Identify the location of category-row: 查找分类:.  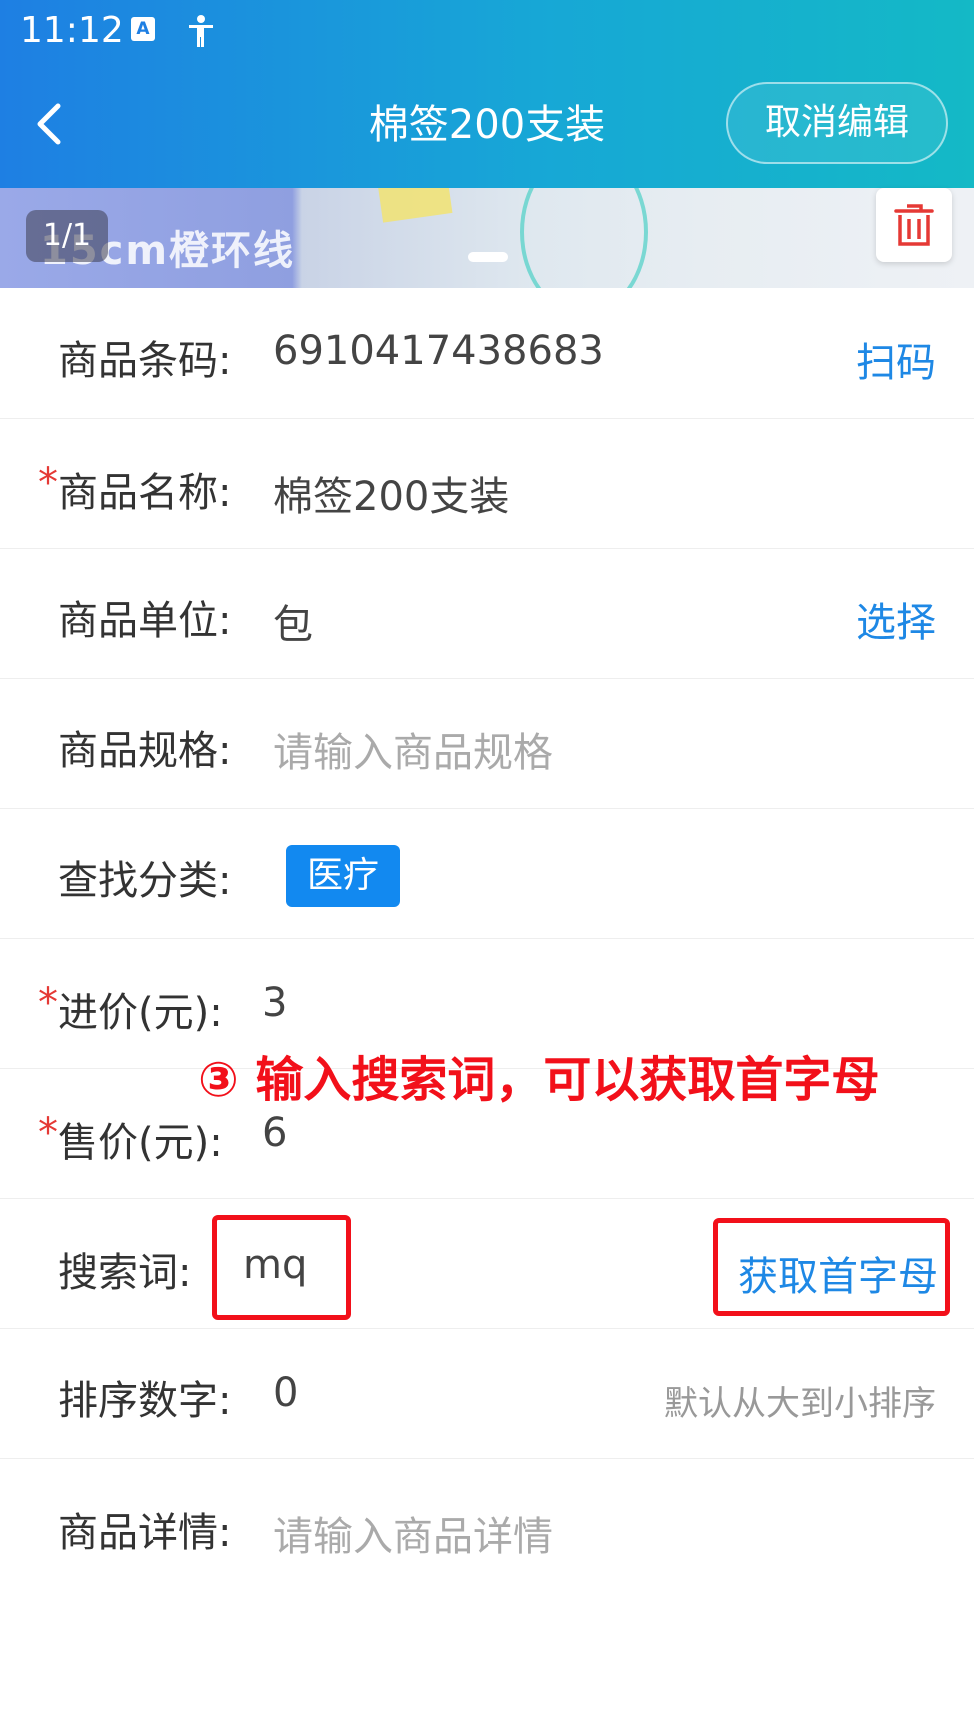
(487, 874).